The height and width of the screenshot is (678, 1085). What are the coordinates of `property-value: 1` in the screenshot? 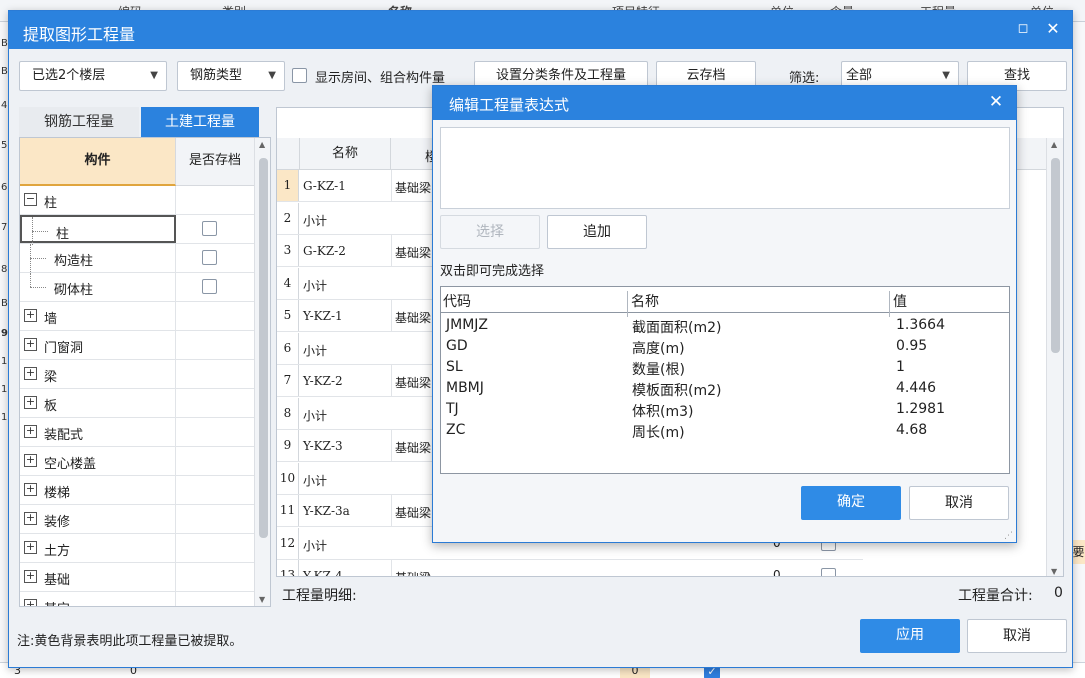 It's located at (900, 367).